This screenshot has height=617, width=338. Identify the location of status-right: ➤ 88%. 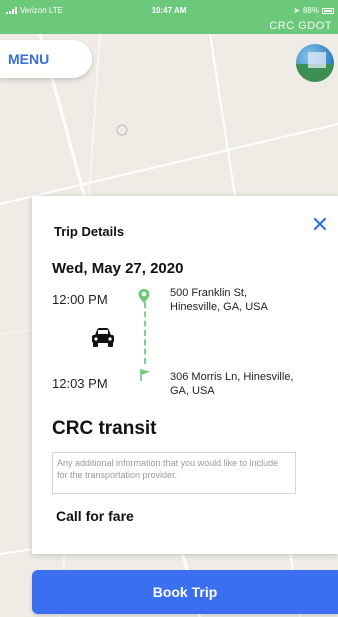
(313, 10).